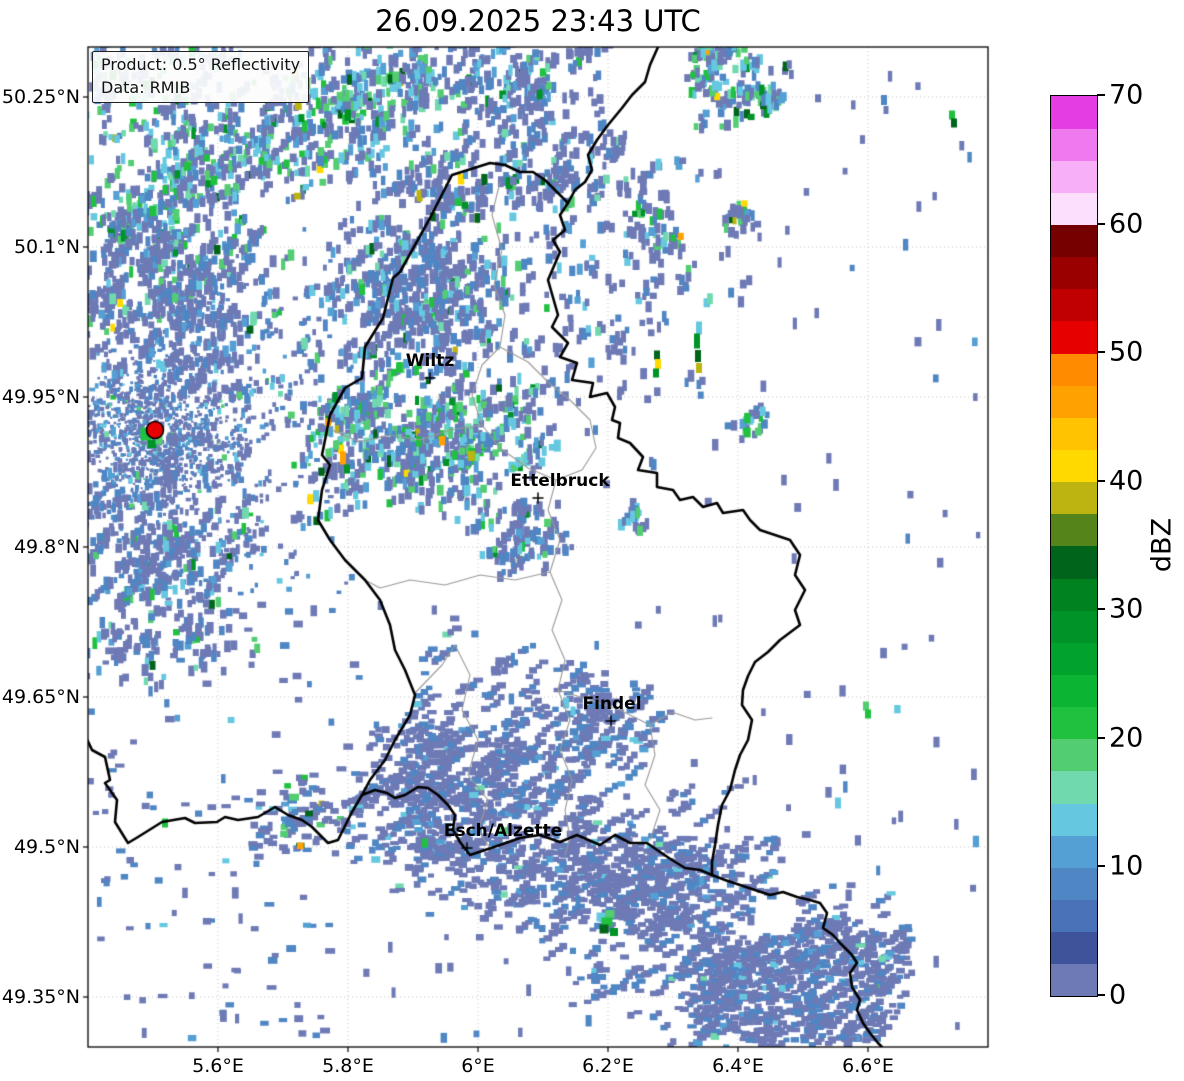 Image resolution: width=1184 pixels, height=1081 pixels. Describe the element at coordinates (40, 997) in the screenshot. I see `lat-tick-label: 49.35°N` at that location.